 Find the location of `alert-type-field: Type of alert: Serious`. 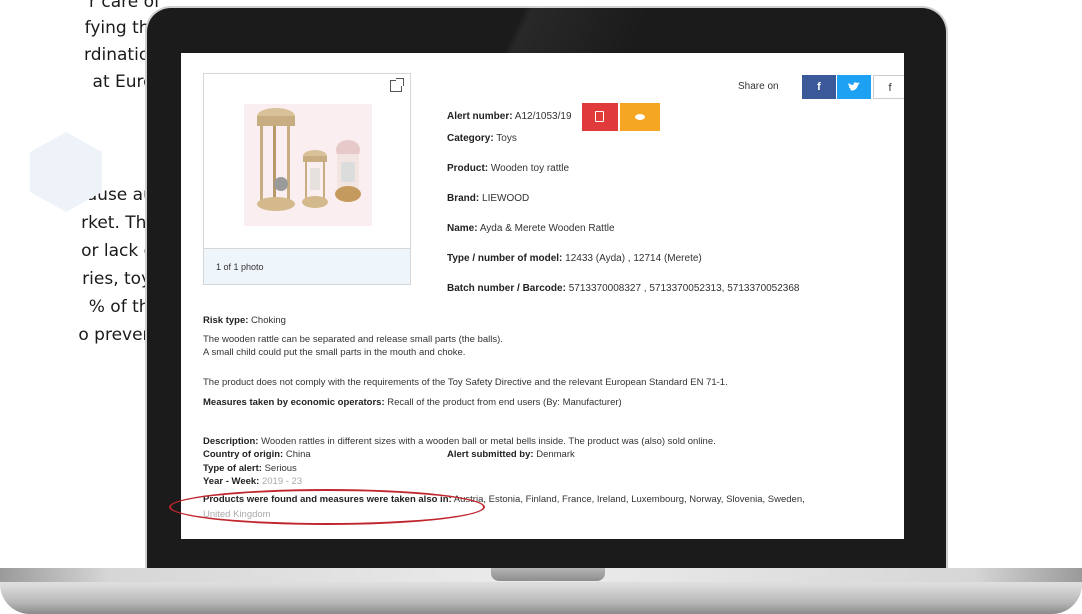

alert-type-field: Type of alert: Serious is located at coordinates (250, 468).